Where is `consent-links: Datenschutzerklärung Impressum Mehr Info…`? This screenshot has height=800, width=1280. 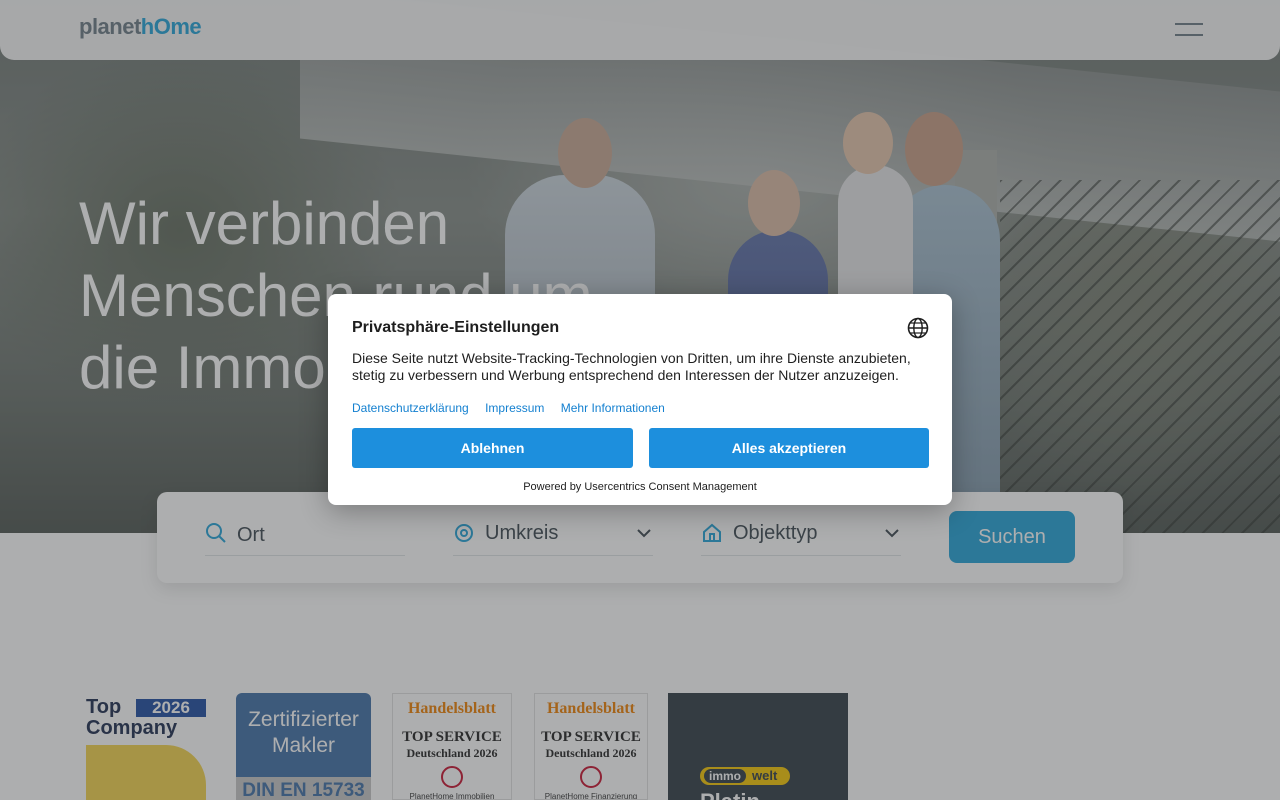
consent-links: Datenschutzerklärung Impressum Mehr Info… is located at coordinates (515, 408).